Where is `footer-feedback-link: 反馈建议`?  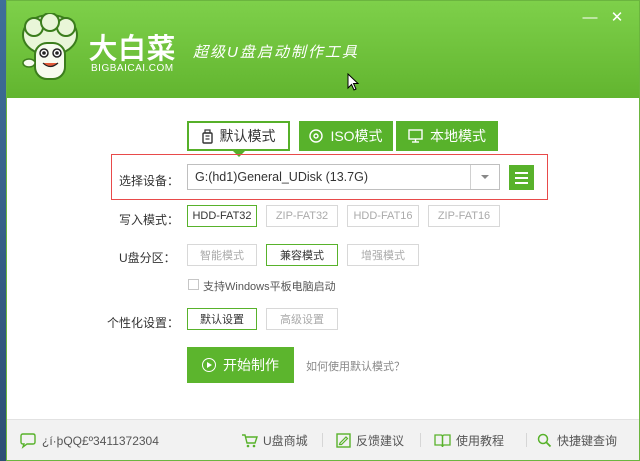
footer-feedback-link: 反馈建议 is located at coordinates (370, 440).